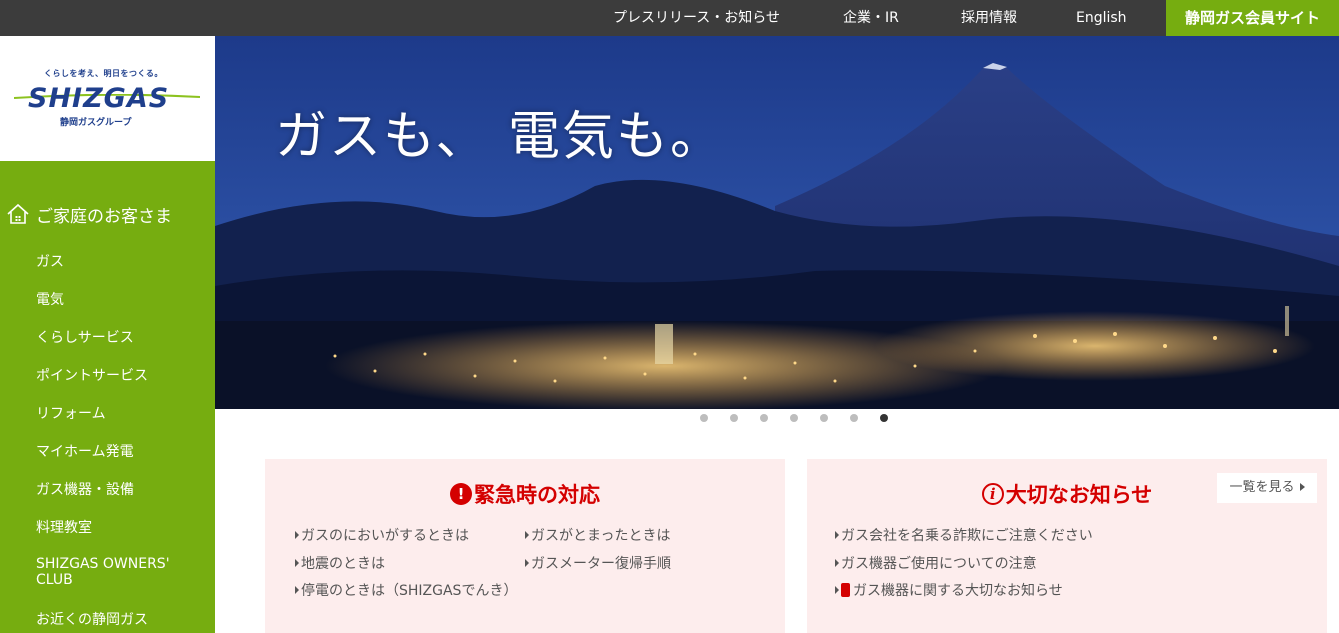  I want to click on nav-english: English, so click(1101, 18).